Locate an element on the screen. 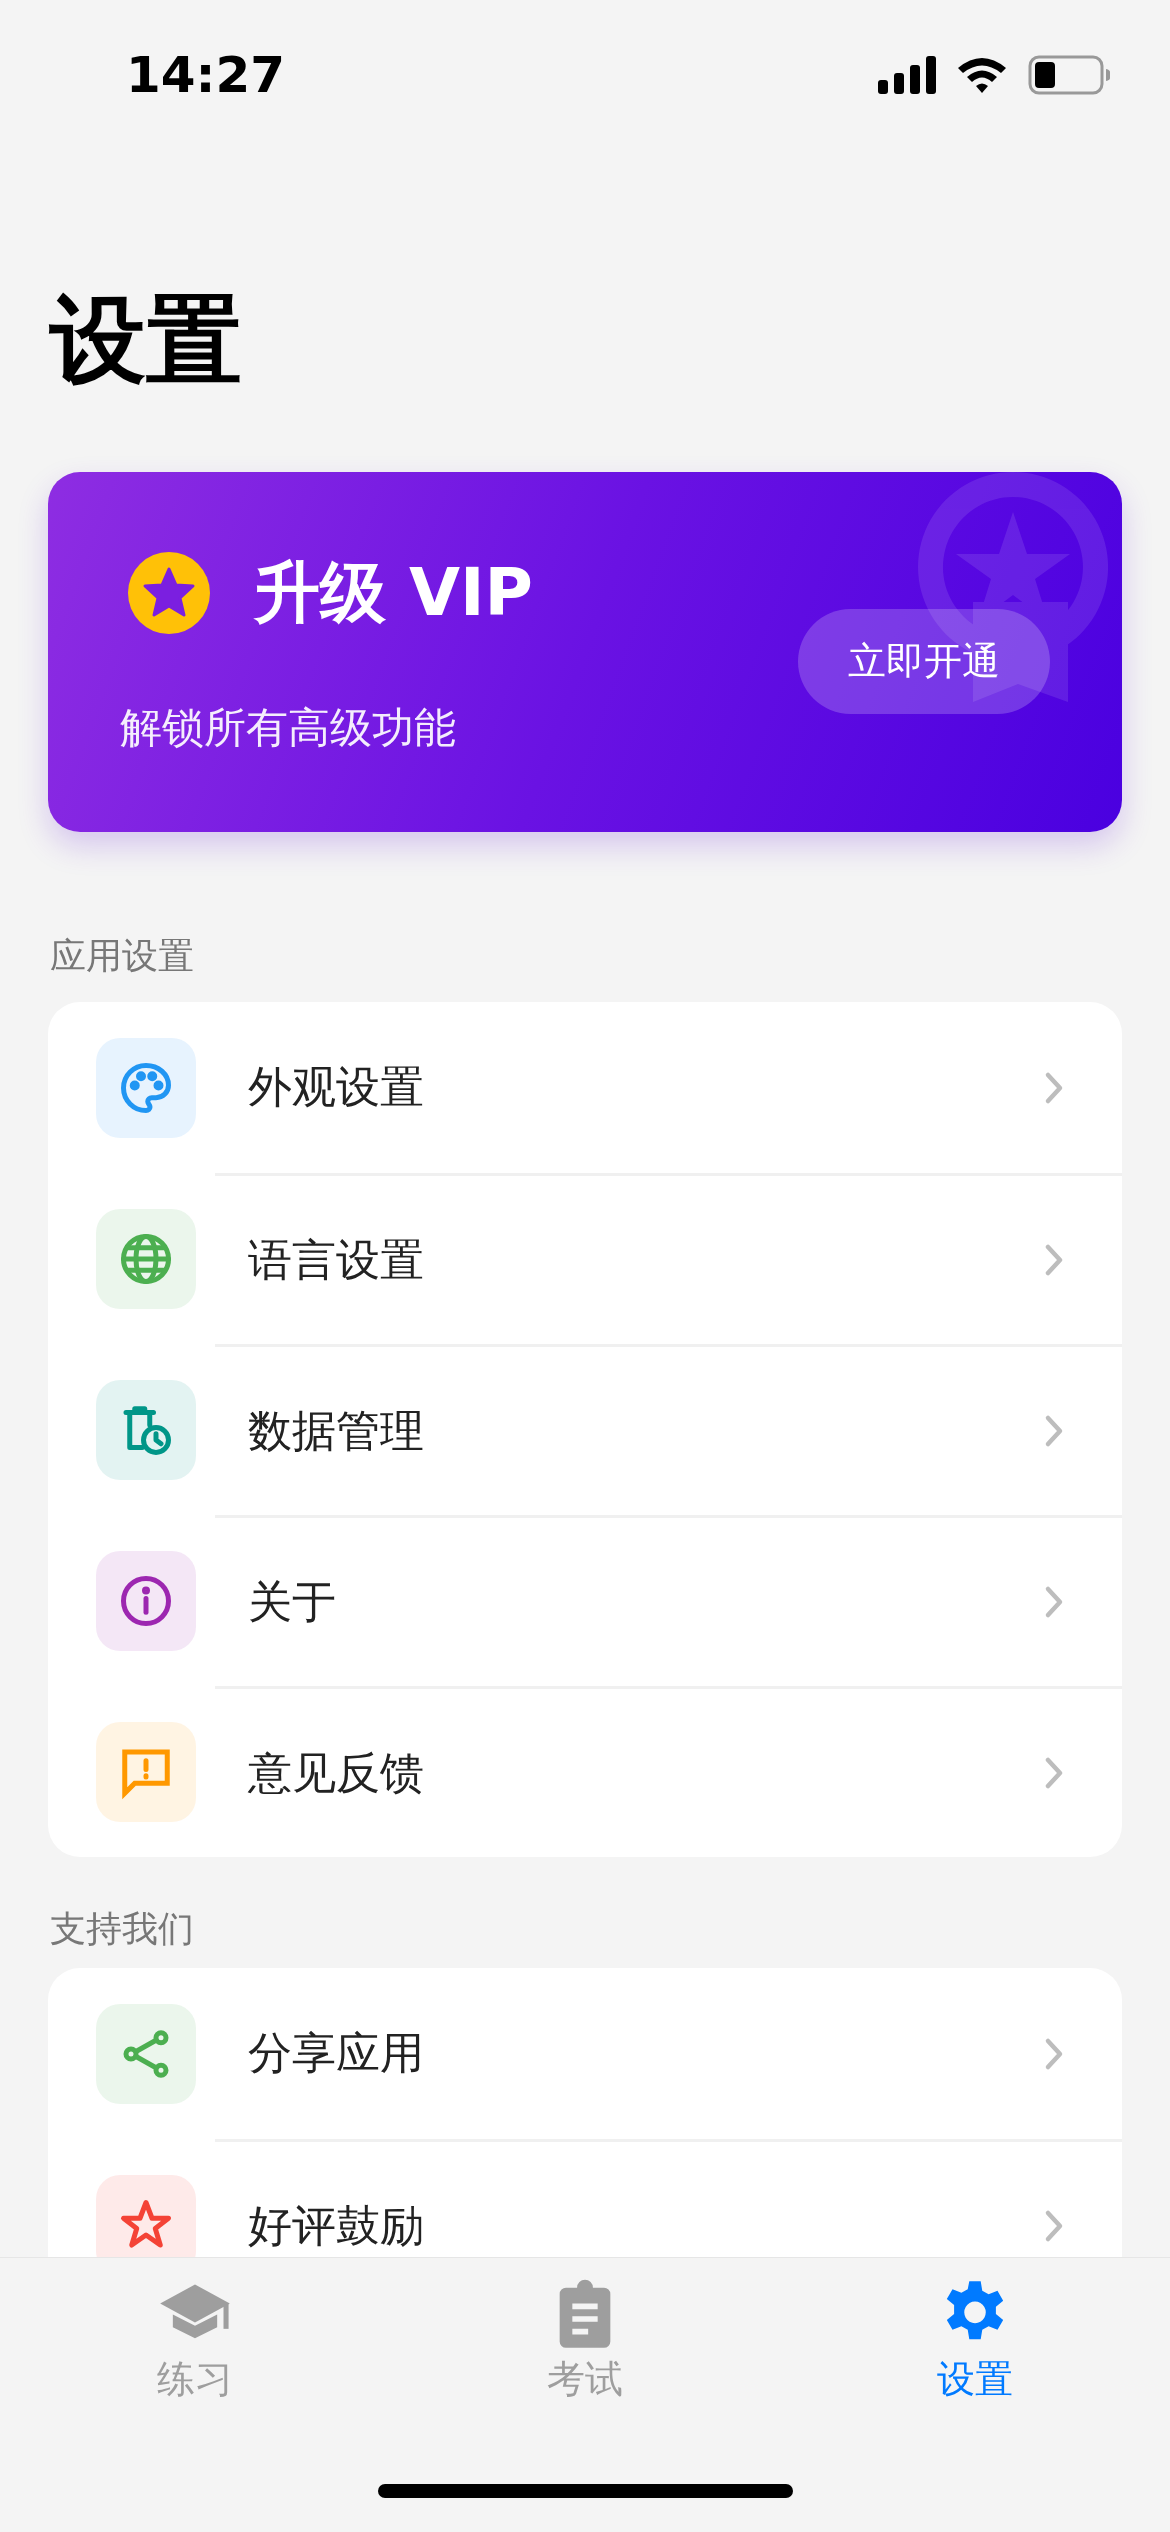 The height and width of the screenshot is (2532, 1170). settings-row: 语言设置 is located at coordinates (585, 1258).